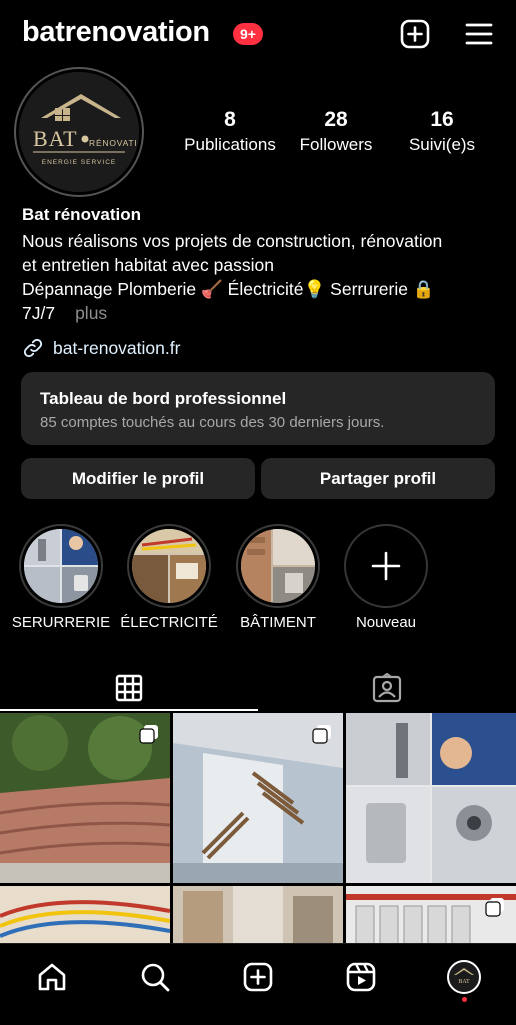 The width and height of the screenshot is (516, 1025). I want to click on plus-icon, so click(386, 566).